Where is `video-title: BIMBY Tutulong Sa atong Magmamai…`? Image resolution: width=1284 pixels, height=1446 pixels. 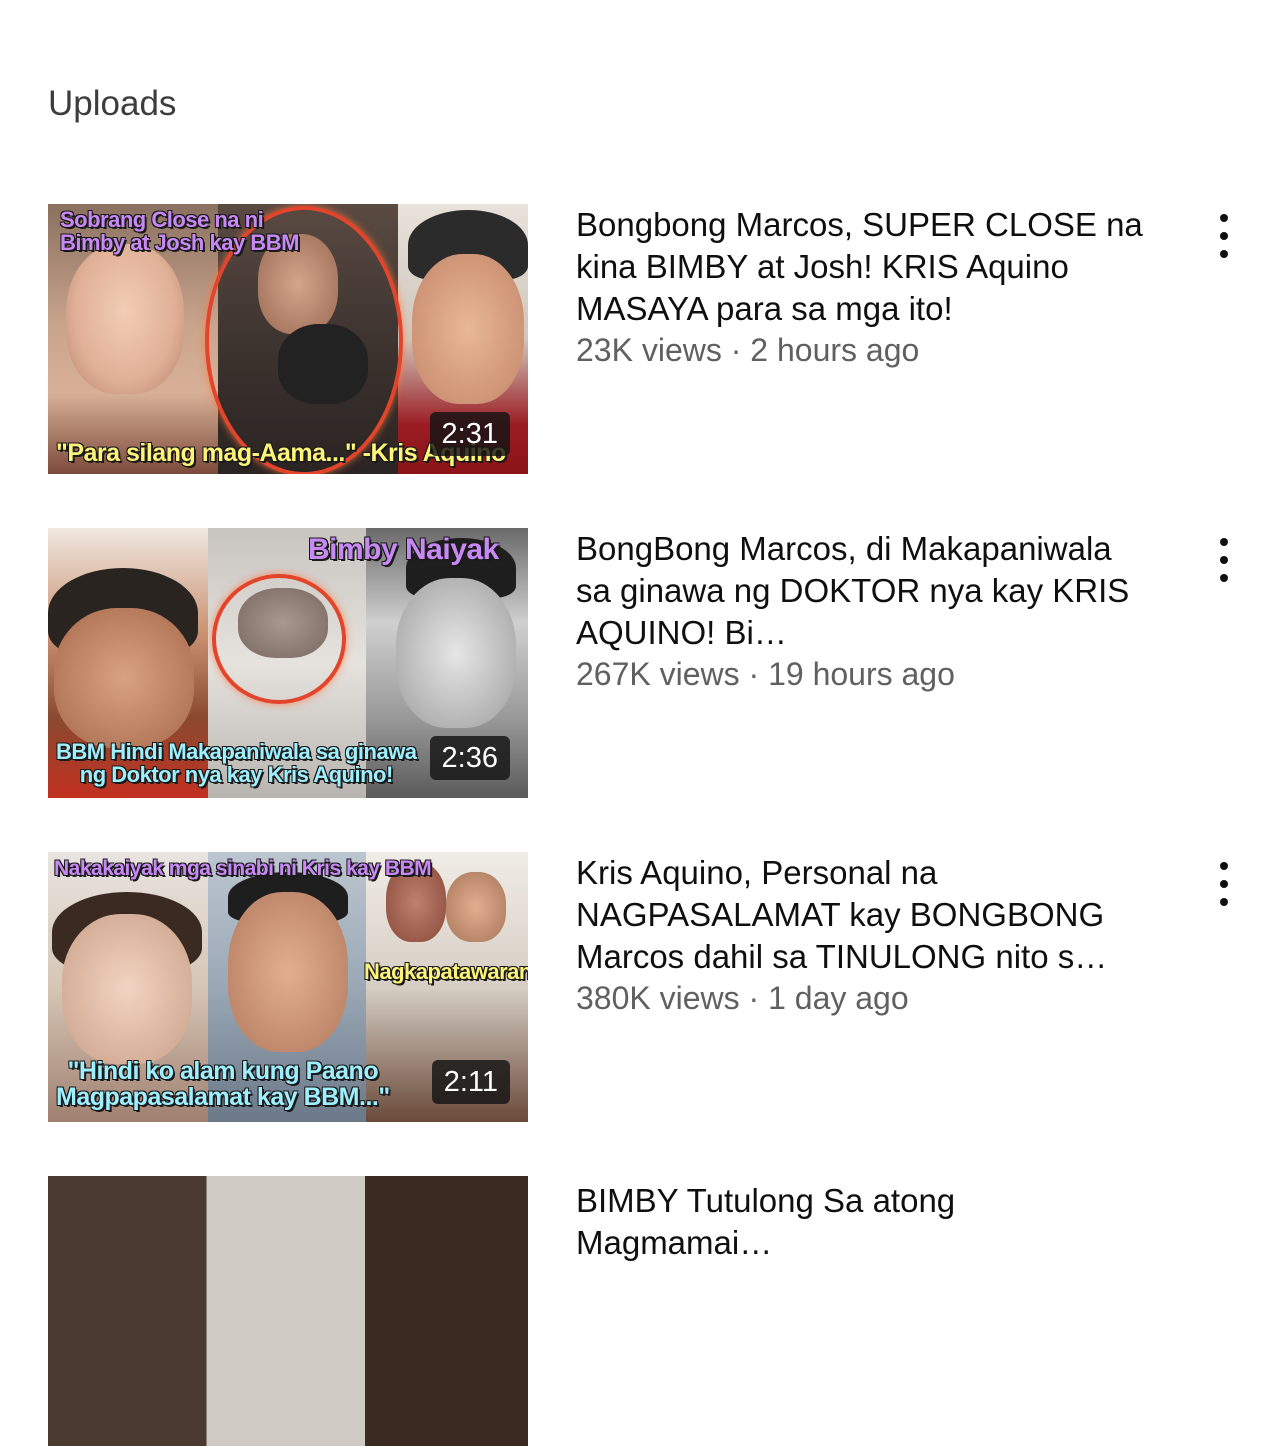
video-title: BIMBY Tutulong Sa atong Magmamai… is located at coordinates (861, 1222).